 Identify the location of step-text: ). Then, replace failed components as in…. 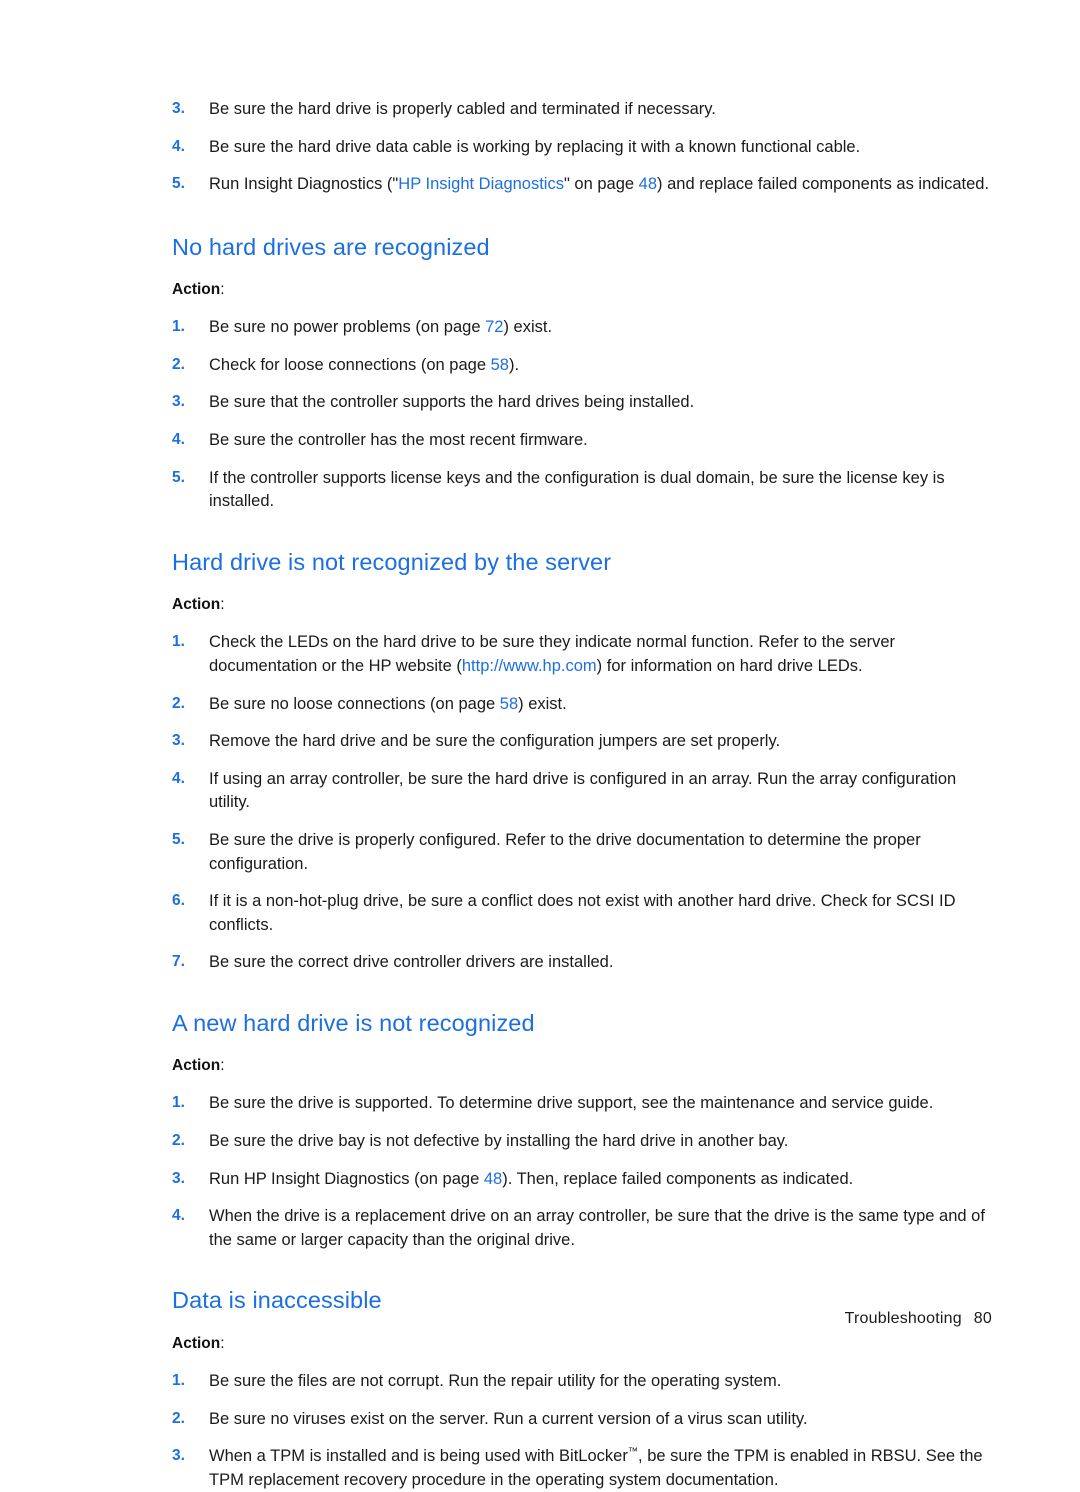
(678, 1178).